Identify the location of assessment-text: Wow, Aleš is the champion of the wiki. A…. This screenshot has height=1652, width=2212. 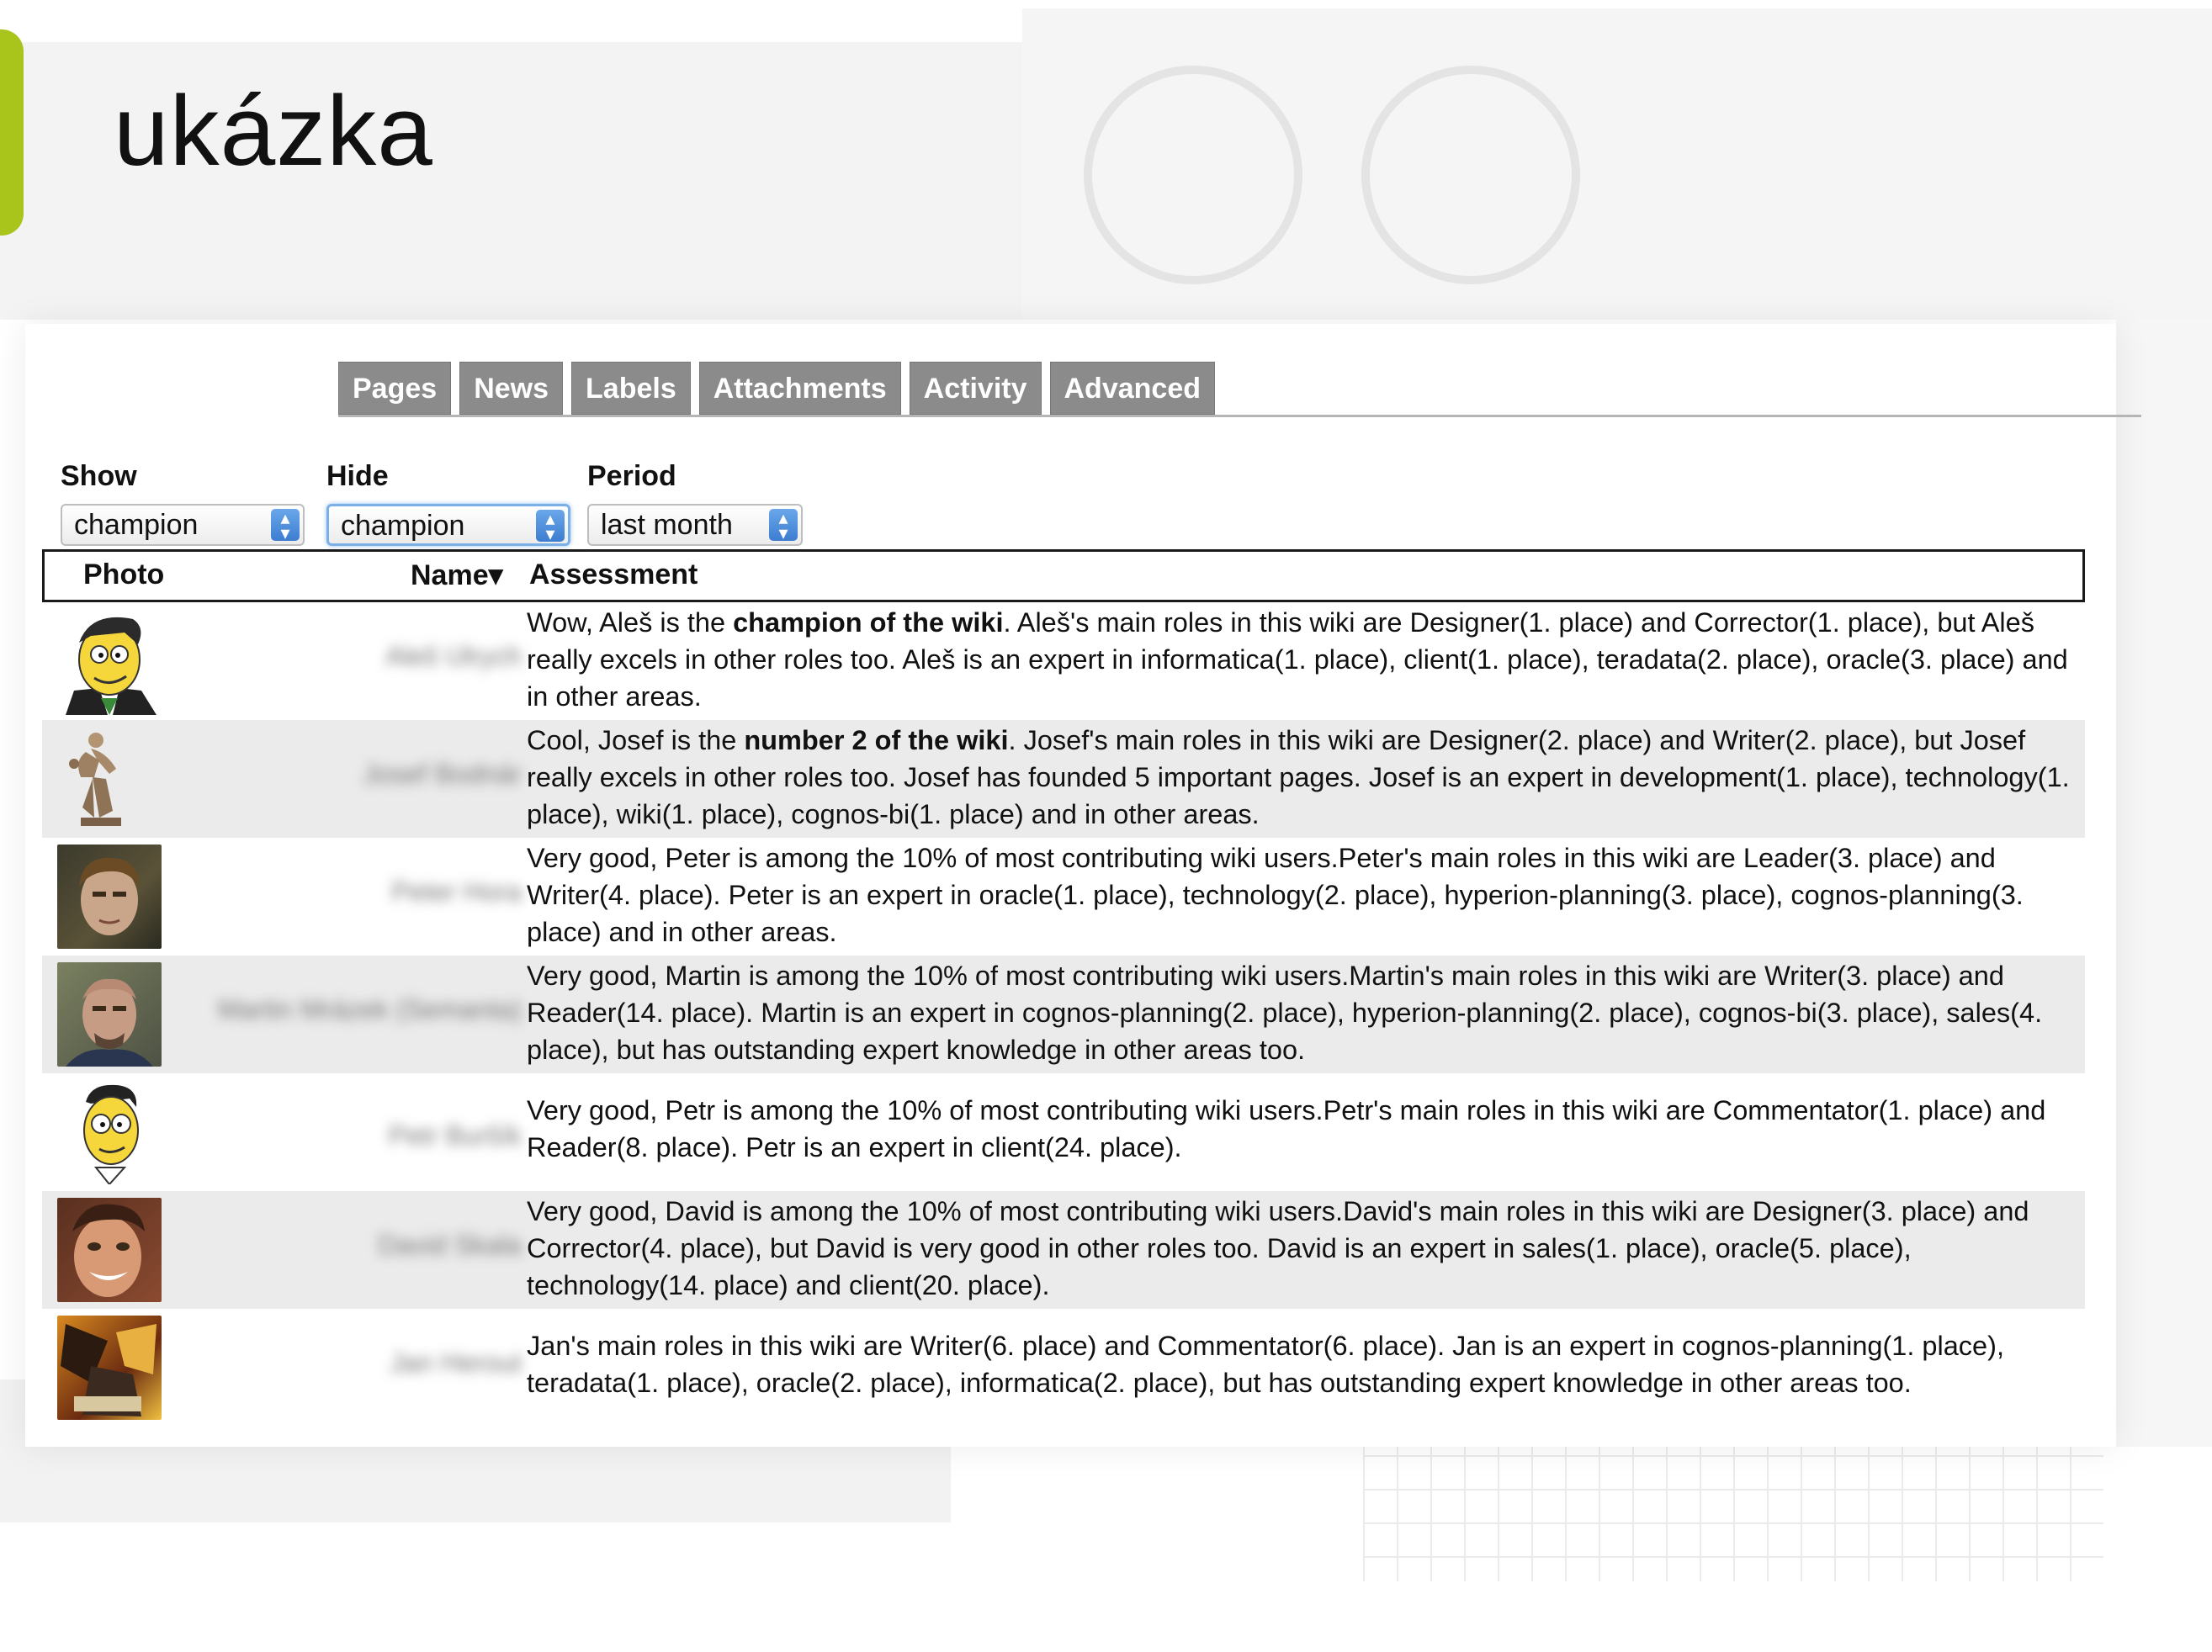
(1304, 659).